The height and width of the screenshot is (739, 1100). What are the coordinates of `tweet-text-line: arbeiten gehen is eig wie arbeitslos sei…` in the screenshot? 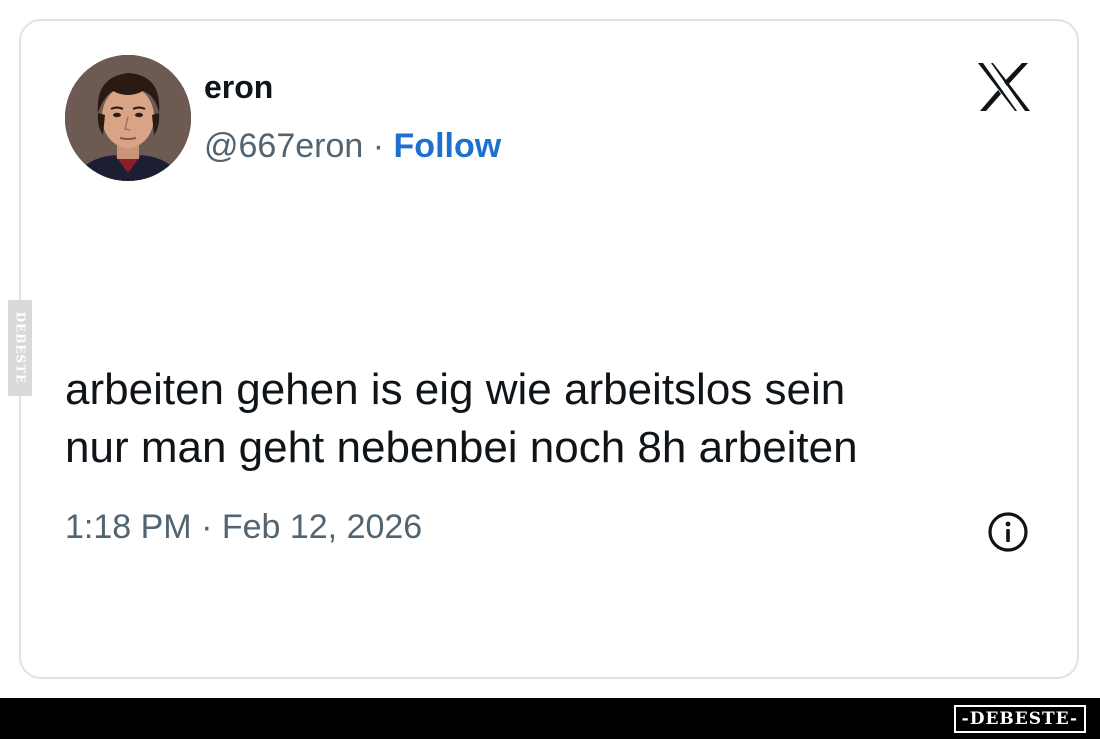 It's located at (455, 389).